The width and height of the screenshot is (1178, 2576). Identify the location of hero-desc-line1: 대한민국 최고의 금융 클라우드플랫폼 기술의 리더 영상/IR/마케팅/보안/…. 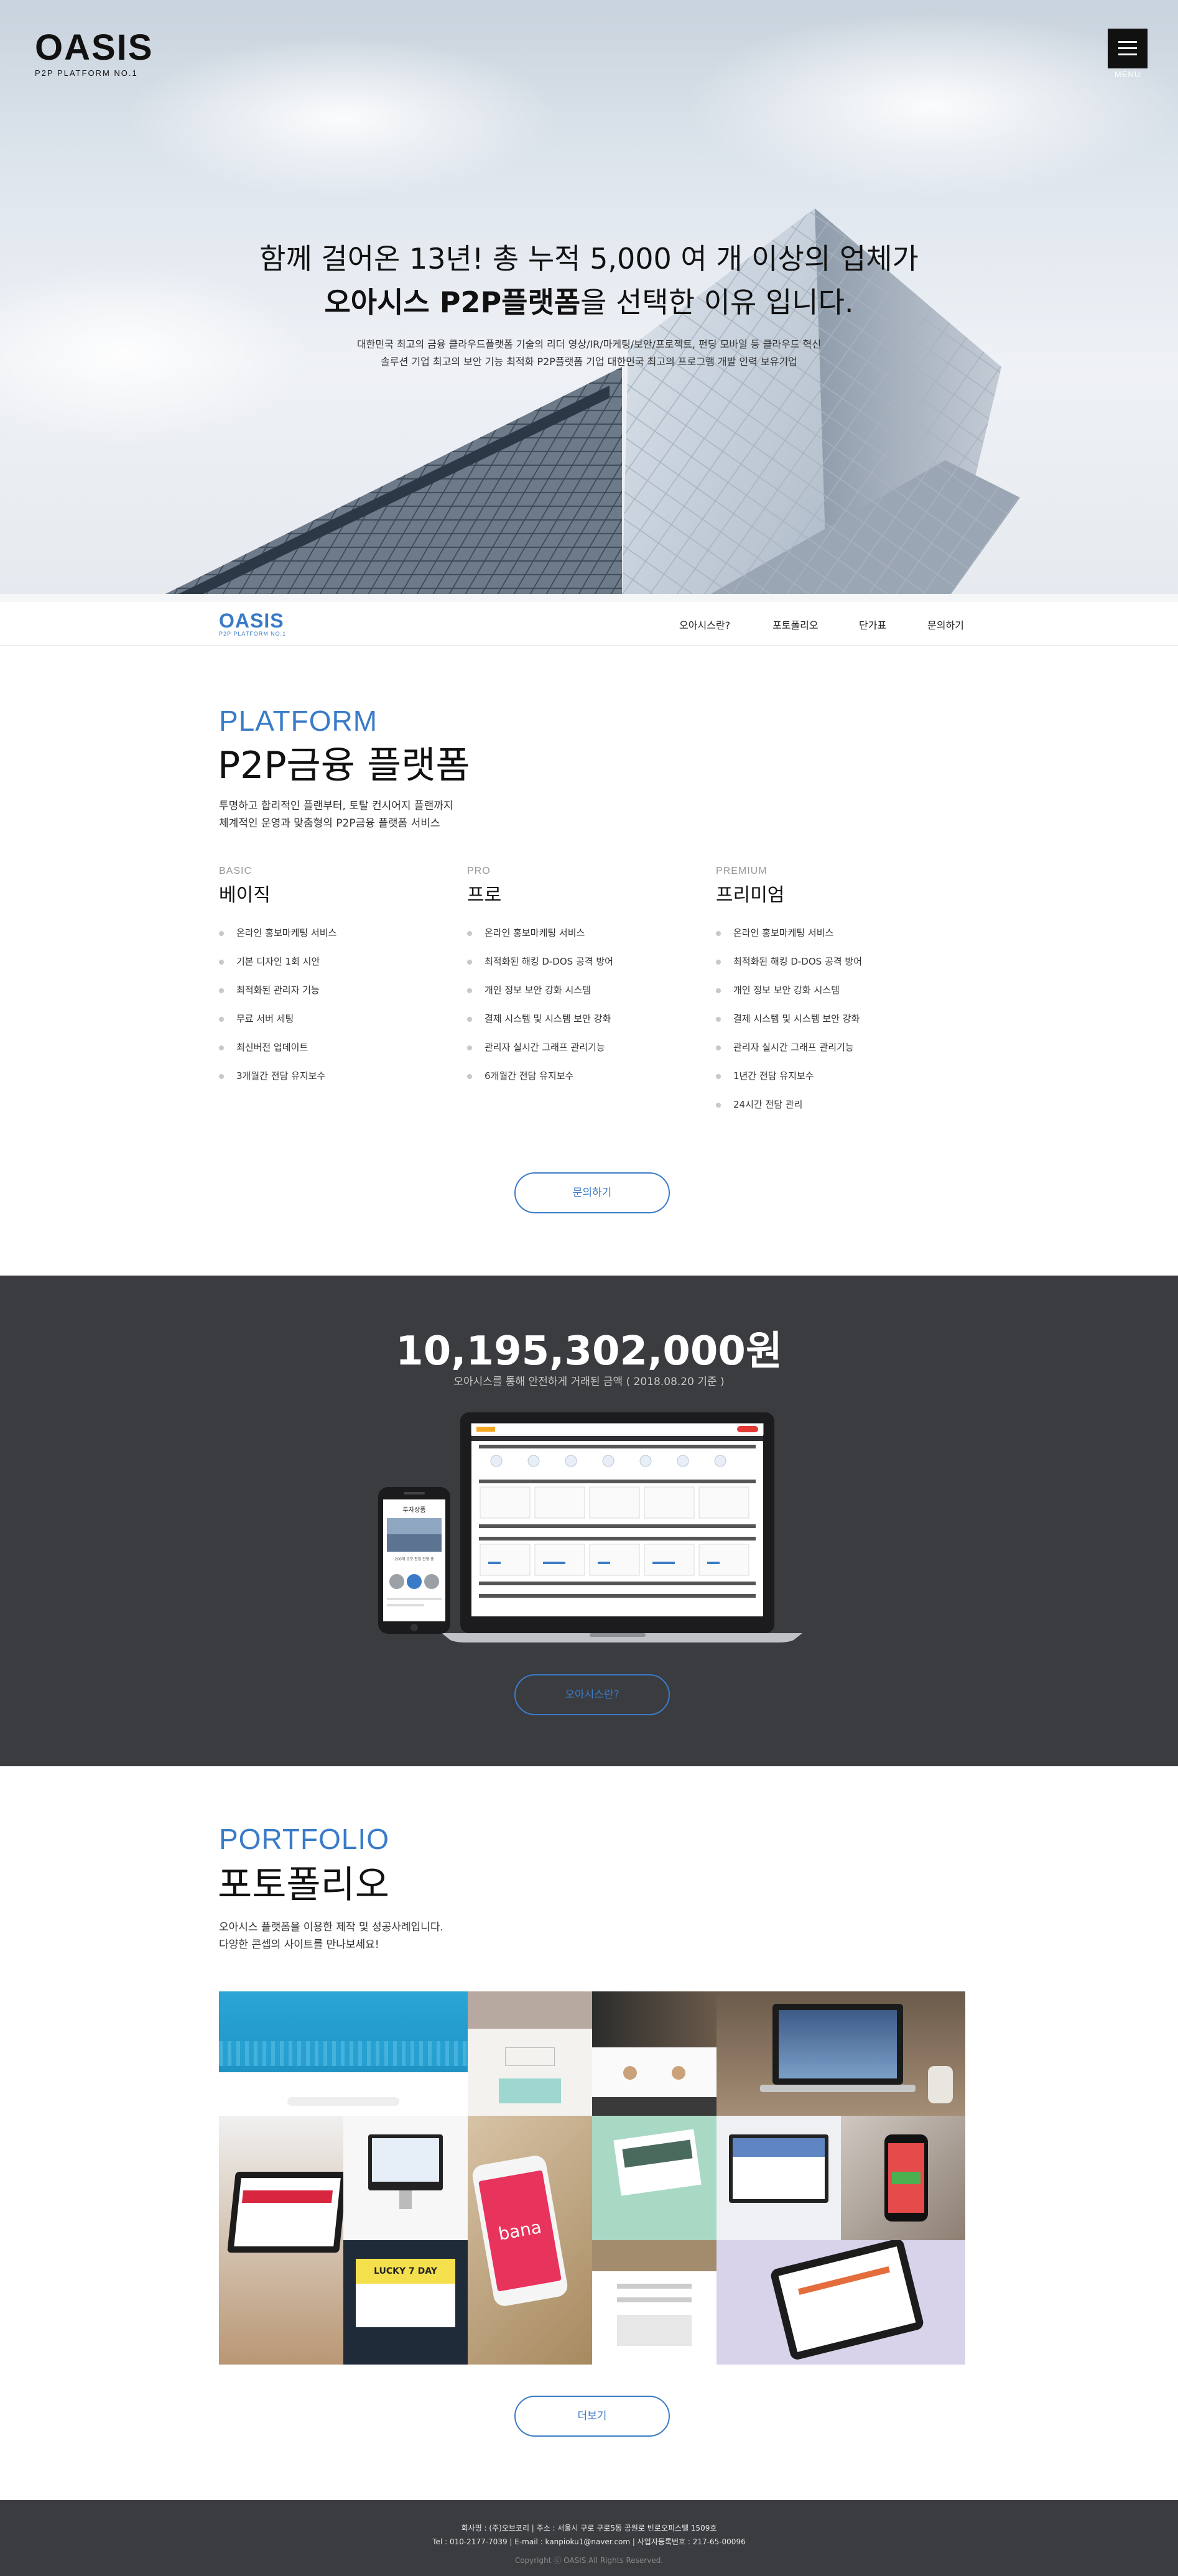
(589, 344).